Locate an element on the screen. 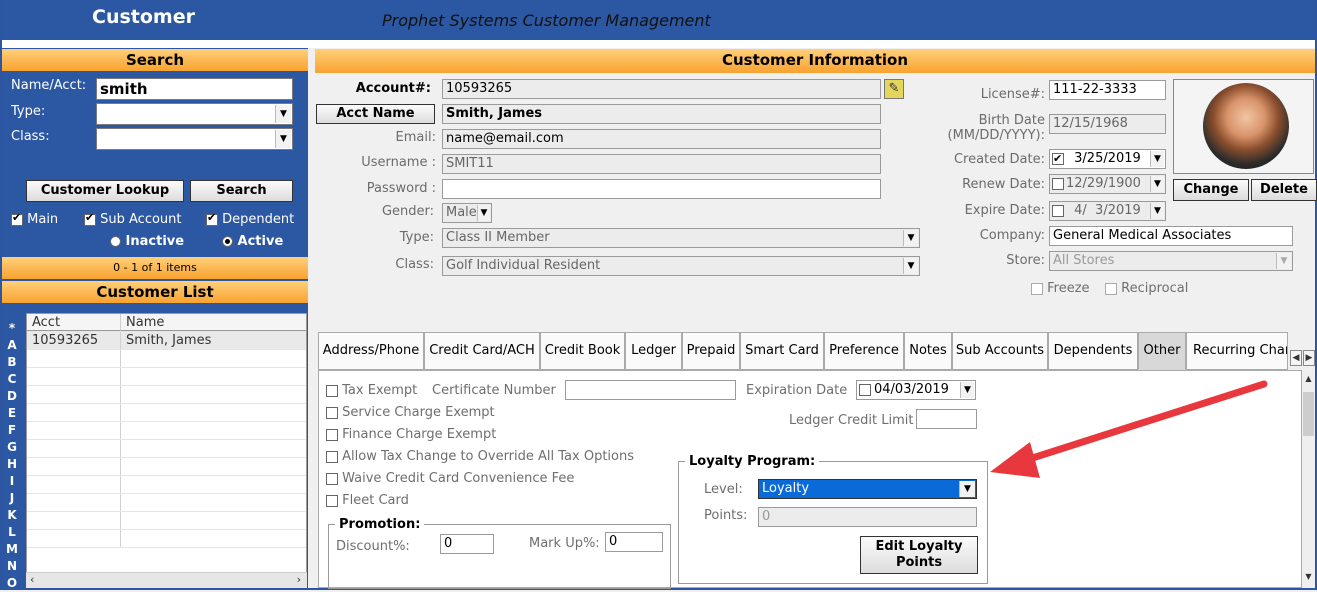 Image resolution: width=1317 pixels, height=592 pixels. tab-prepaid: Prepaid is located at coordinates (711, 351).